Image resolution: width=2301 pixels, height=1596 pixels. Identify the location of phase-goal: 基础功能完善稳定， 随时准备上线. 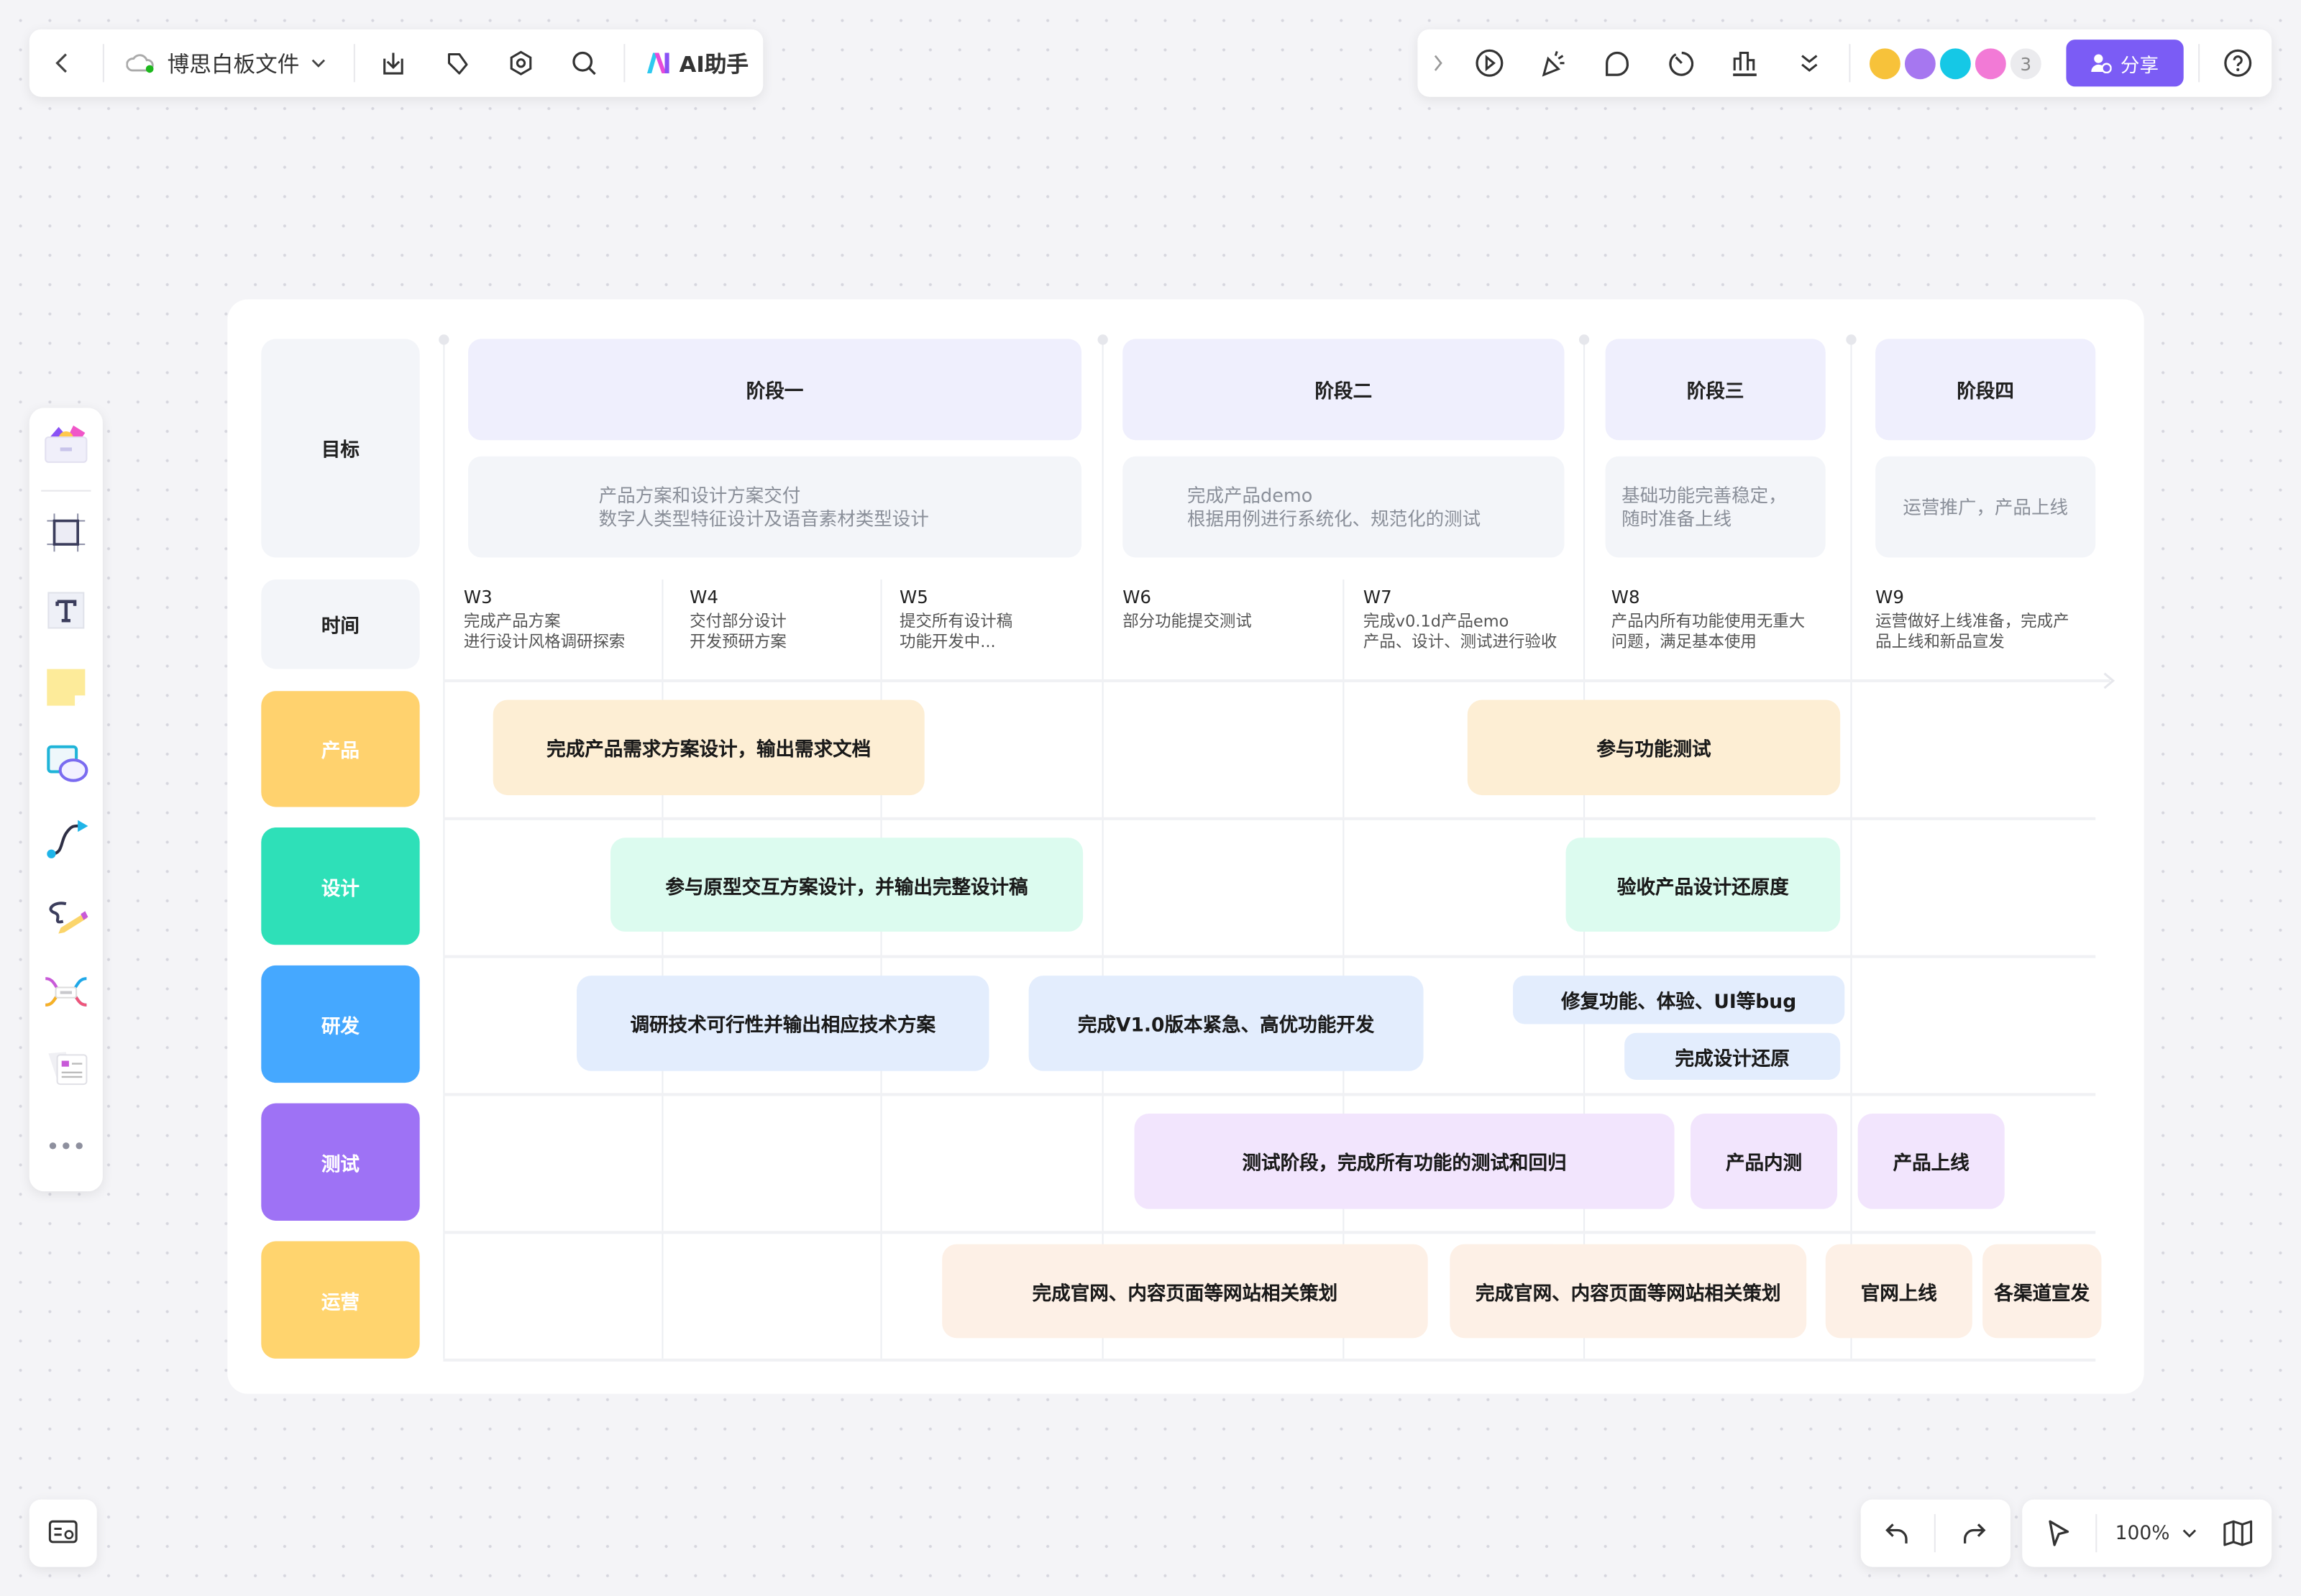
(1715, 507).